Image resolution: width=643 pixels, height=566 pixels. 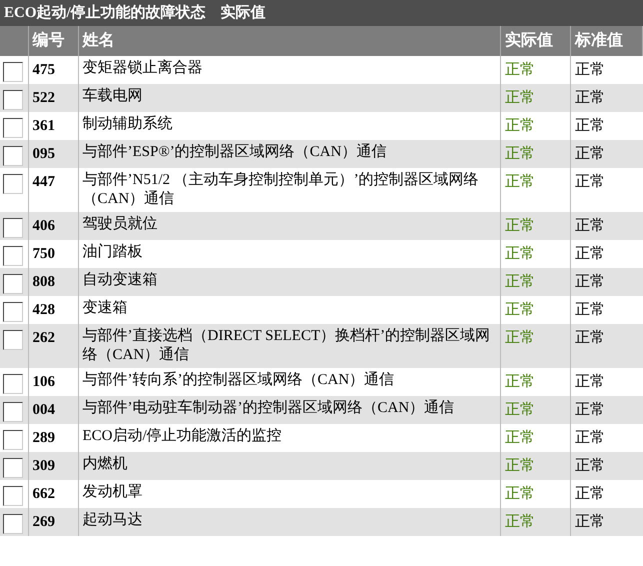 I want to click on table-cell: 289, so click(x=43, y=438).